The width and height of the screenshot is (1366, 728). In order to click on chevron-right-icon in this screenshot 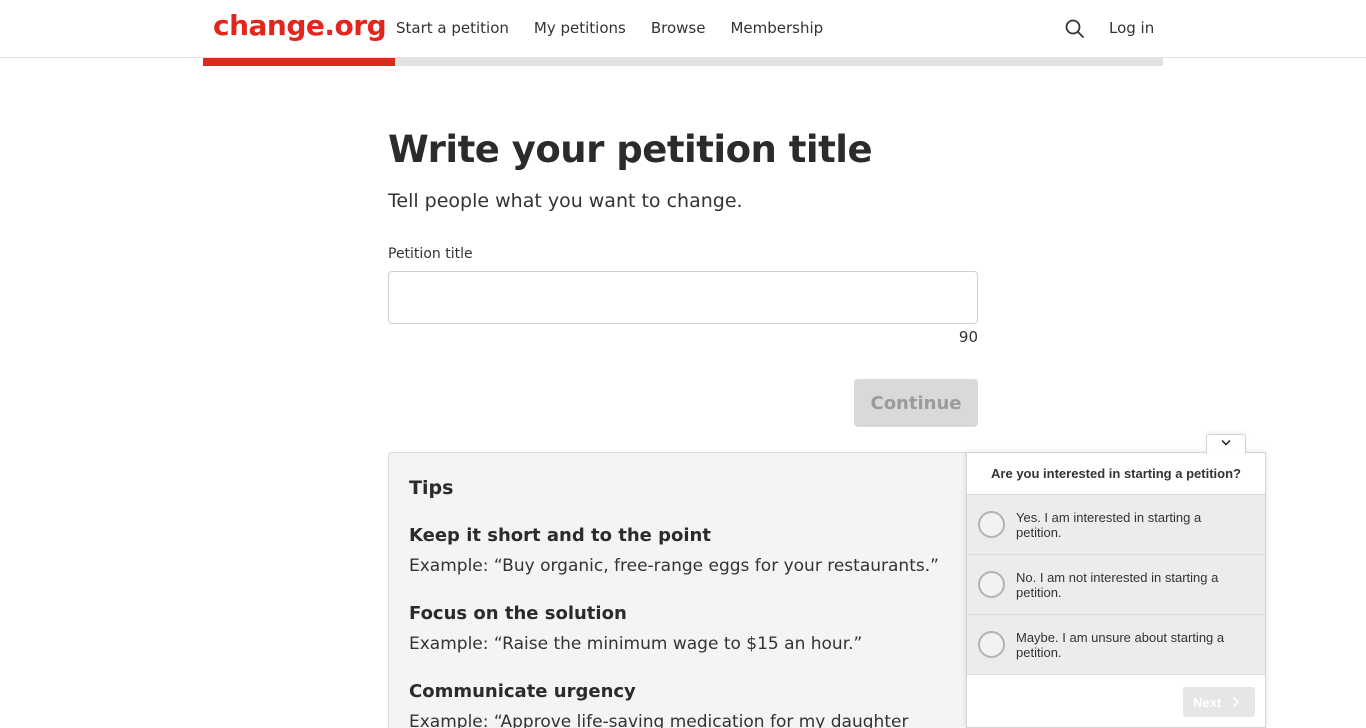, I will do `click(1236, 702)`.